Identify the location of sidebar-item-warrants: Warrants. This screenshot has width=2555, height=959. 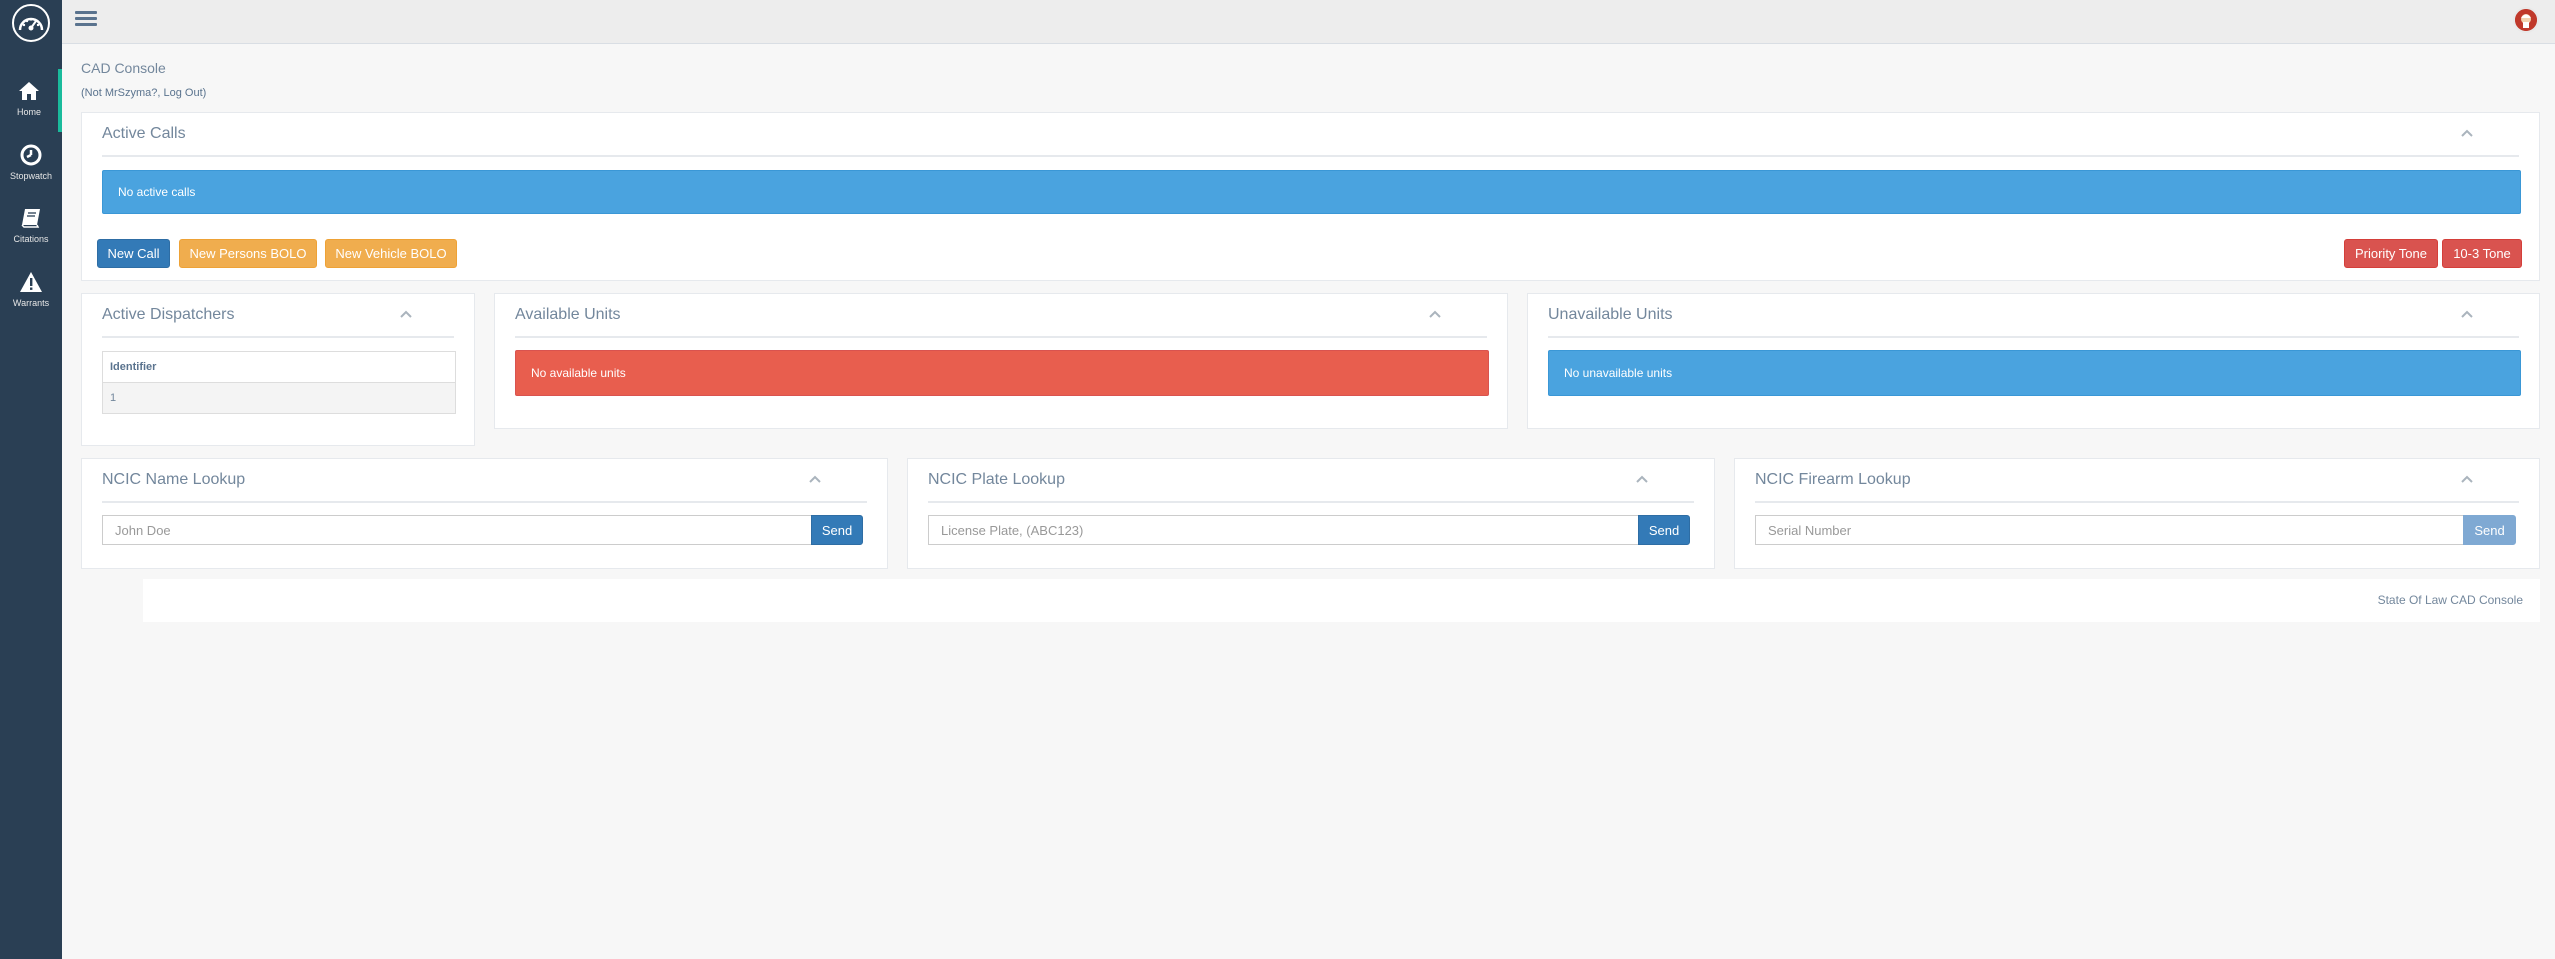
(31, 293).